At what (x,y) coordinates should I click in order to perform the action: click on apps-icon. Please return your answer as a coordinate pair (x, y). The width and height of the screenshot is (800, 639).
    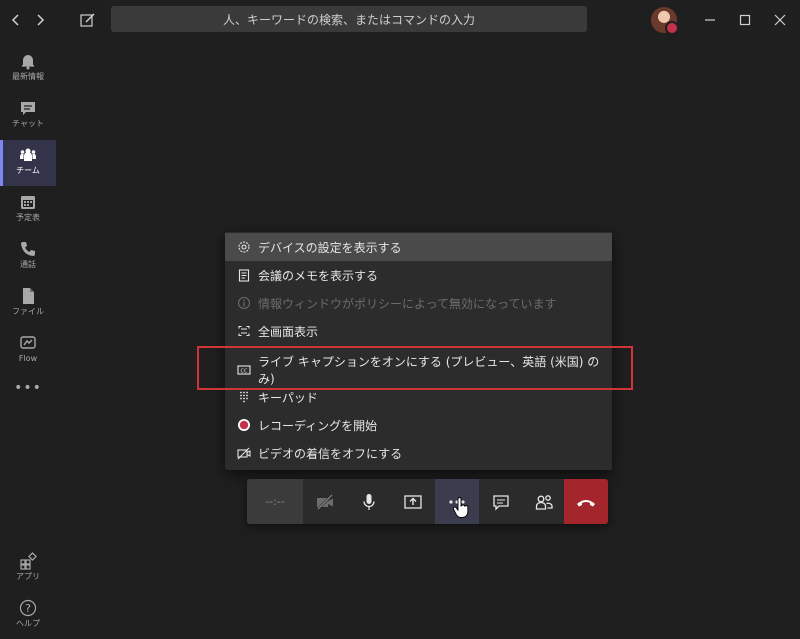
    Looking at the image, I should click on (28, 561).